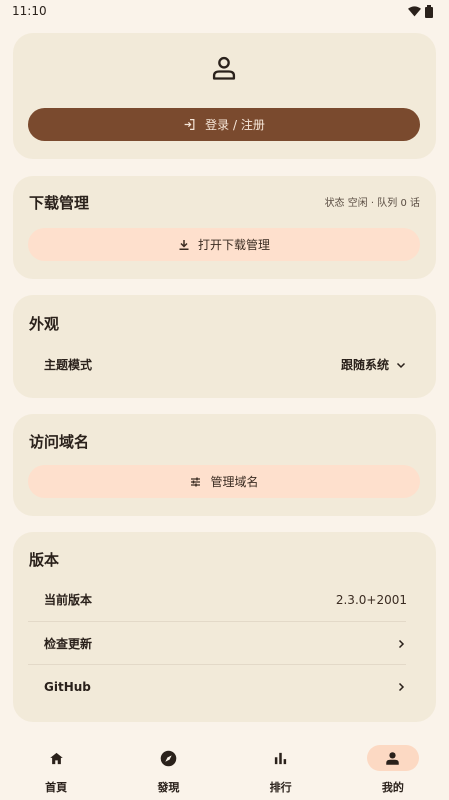  Describe the element at coordinates (218, 599) in the screenshot. I see `current-version-row: 当前版本 2.3.0+2001` at that location.